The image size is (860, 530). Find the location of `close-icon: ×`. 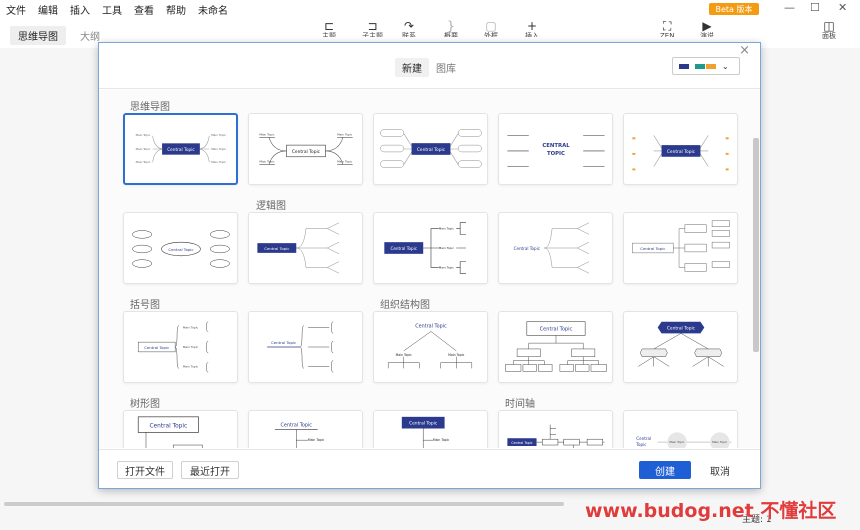

close-icon: × is located at coordinates (744, 50).